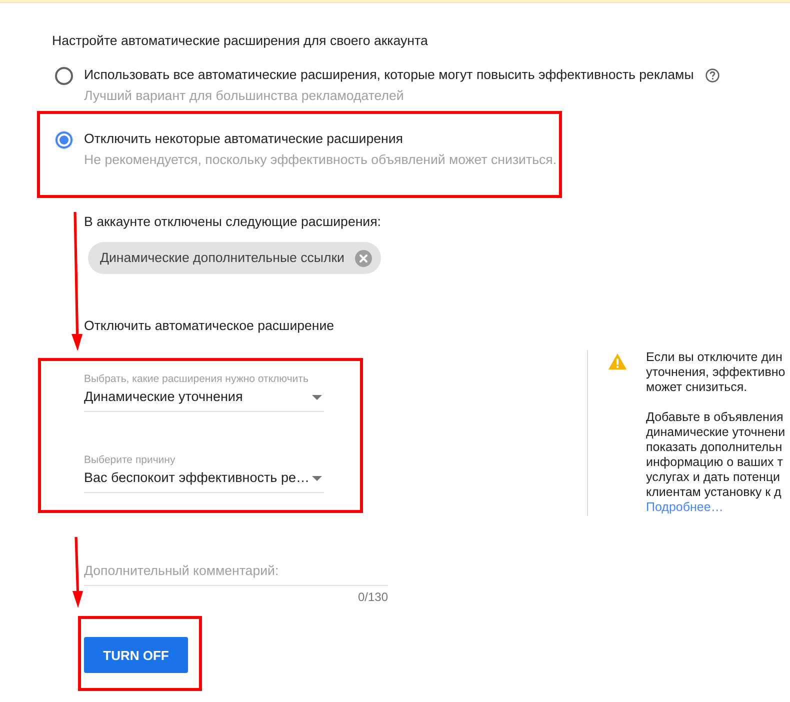 This screenshot has width=790, height=702. Describe the element at coordinates (163, 397) in the screenshot. I see `selected-value: Динамические уточнения` at that location.